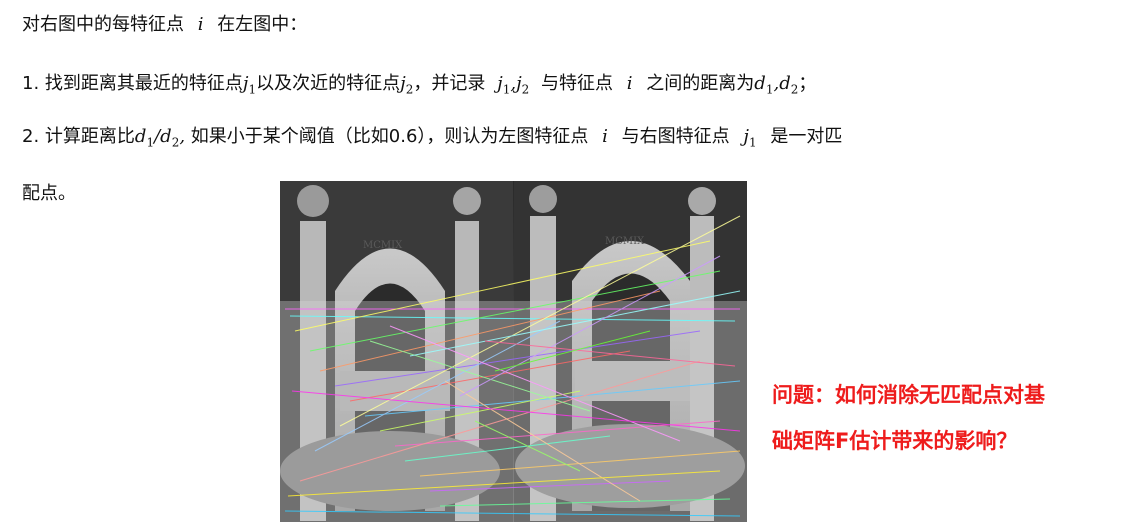  Describe the element at coordinates (908, 395) in the screenshot. I see `question-line-1: 问题：如何消除无匹配点对基` at that location.